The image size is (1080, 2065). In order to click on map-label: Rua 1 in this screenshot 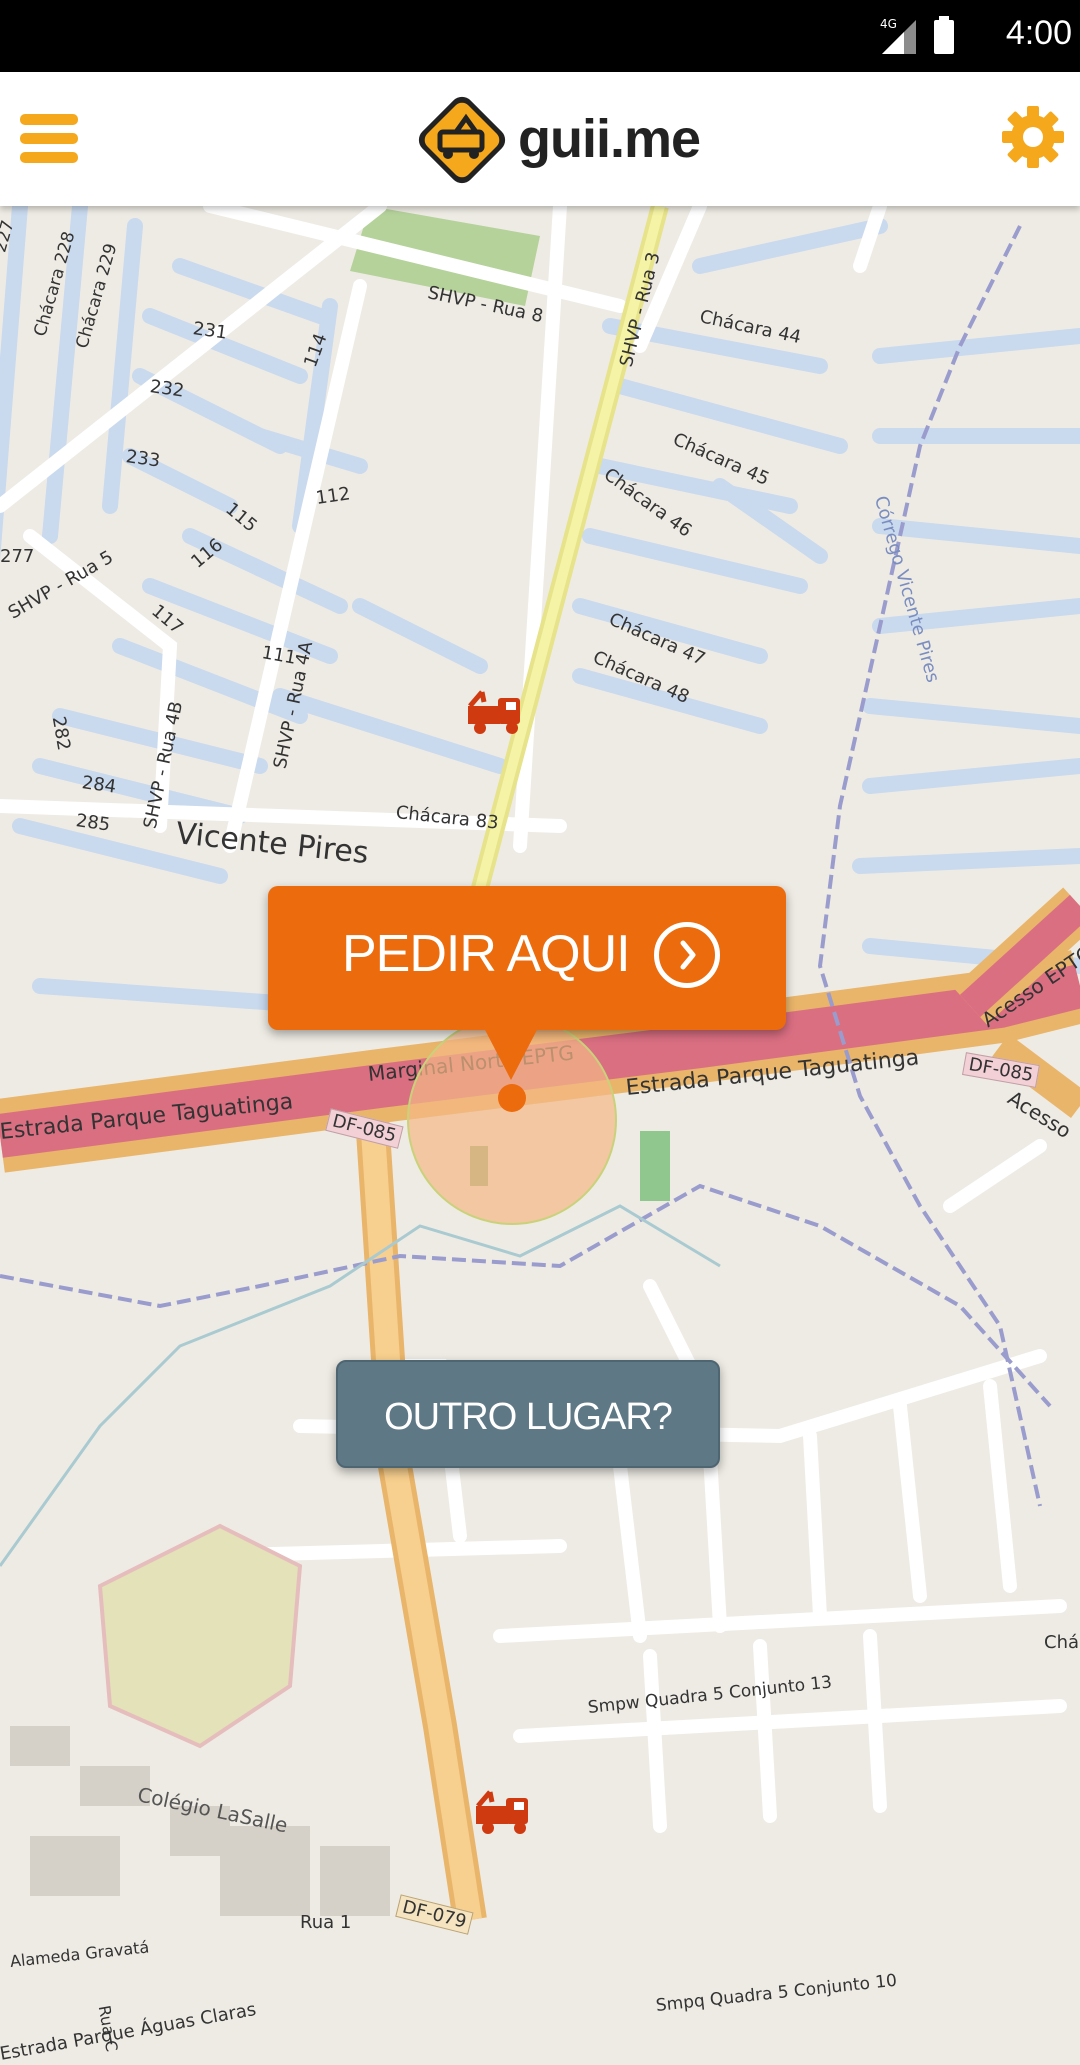, I will do `click(326, 1922)`.